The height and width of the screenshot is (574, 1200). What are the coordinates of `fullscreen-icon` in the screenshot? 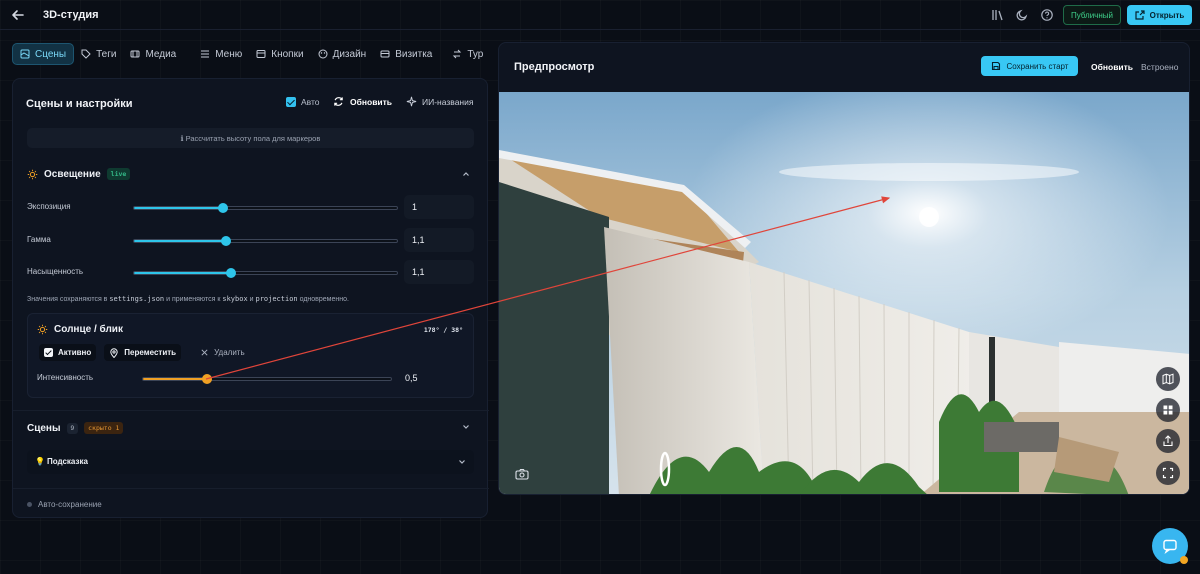 It's located at (1168, 473).